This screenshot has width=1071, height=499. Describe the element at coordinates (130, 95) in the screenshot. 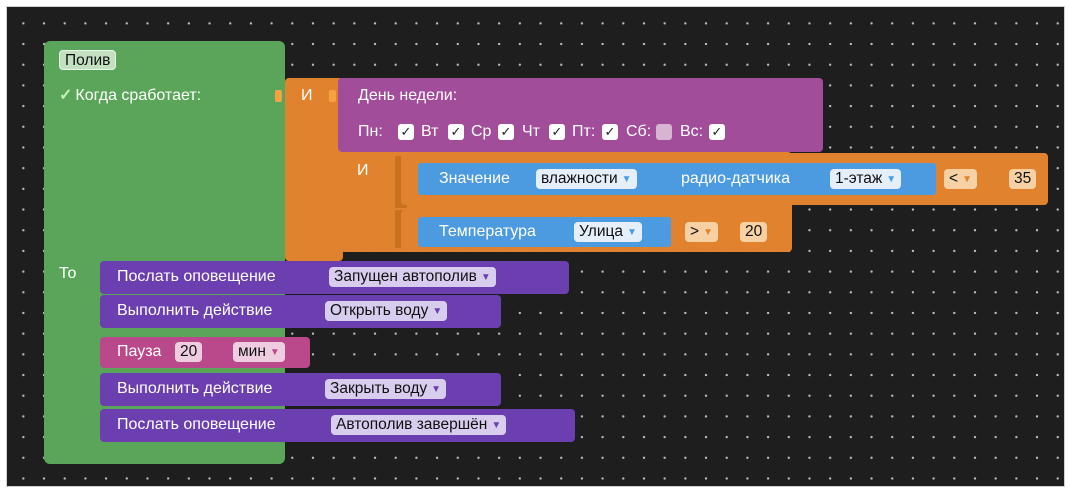

I see `when-label: ✓ Когда сработает:` at that location.